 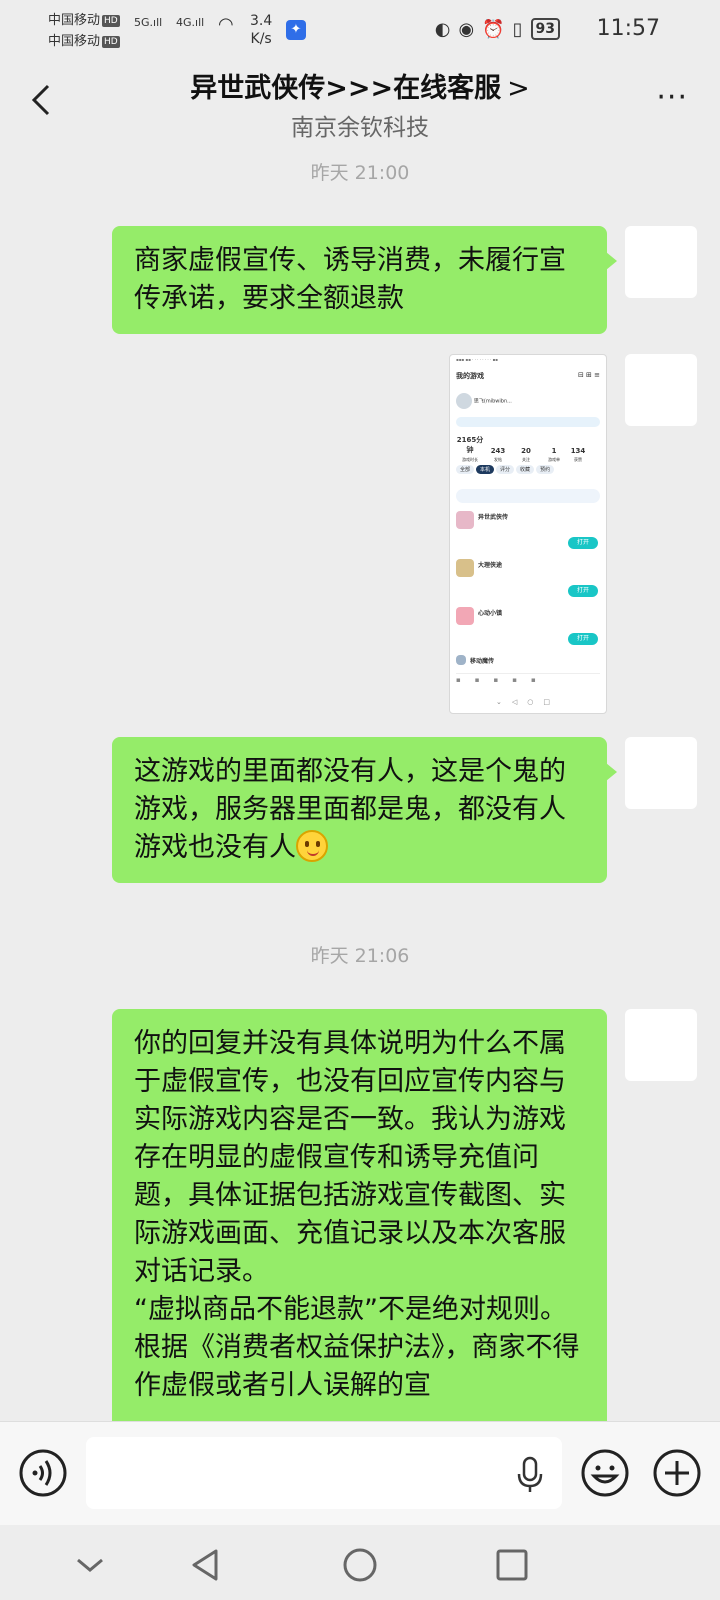 What do you see at coordinates (324, 1473) in the screenshot?
I see `message-input` at bounding box center [324, 1473].